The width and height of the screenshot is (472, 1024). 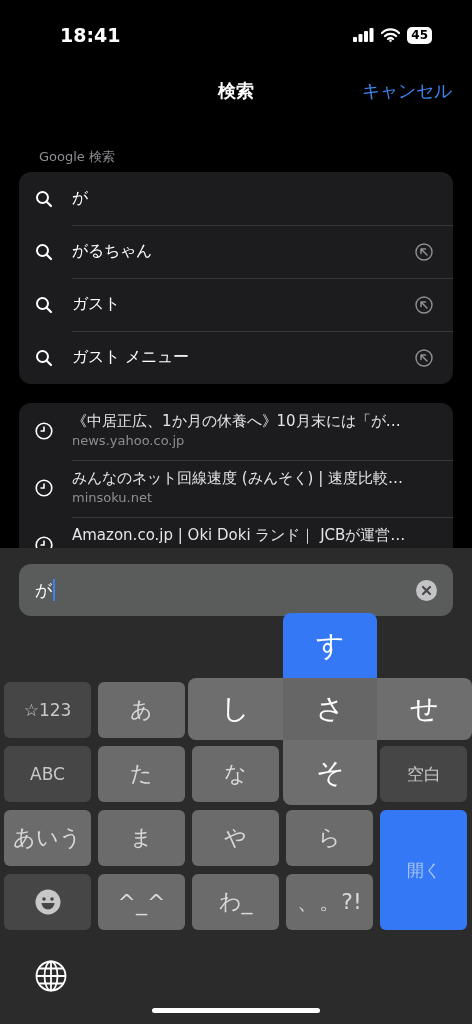 I want to click on status-time: 18:41, so click(x=90, y=35).